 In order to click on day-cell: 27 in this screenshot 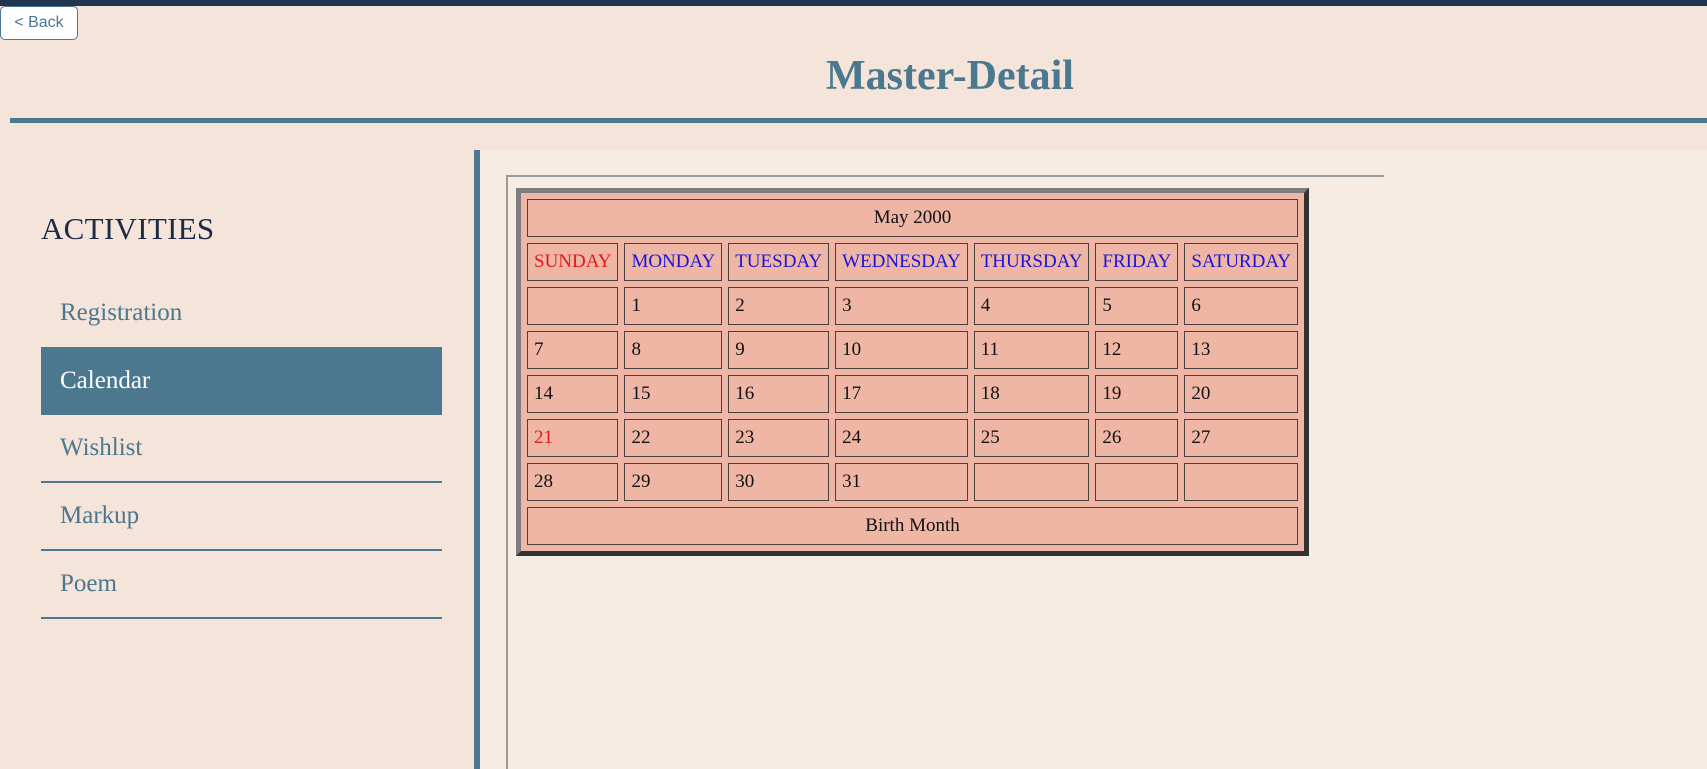, I will do `click(1241, 438)`.